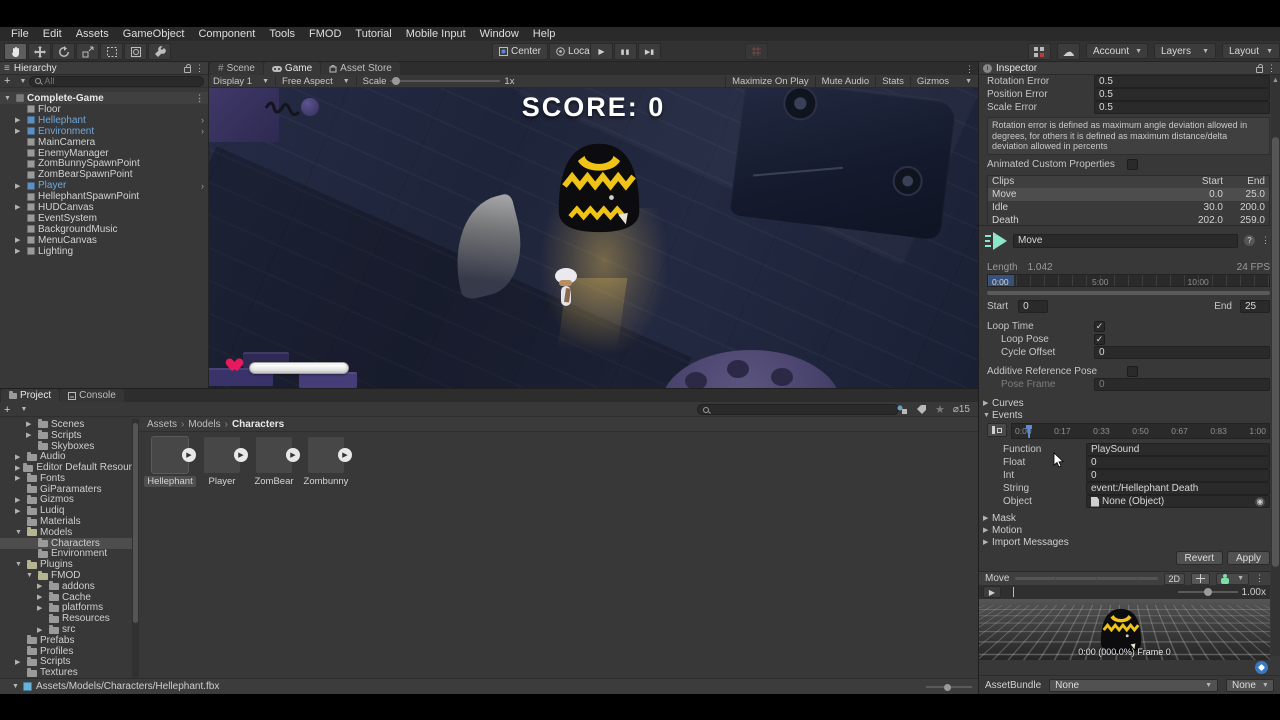 This screenshot has width=1280, height=720. I want to click on folder-tree-item: ▶ addons, so click(66, 586).